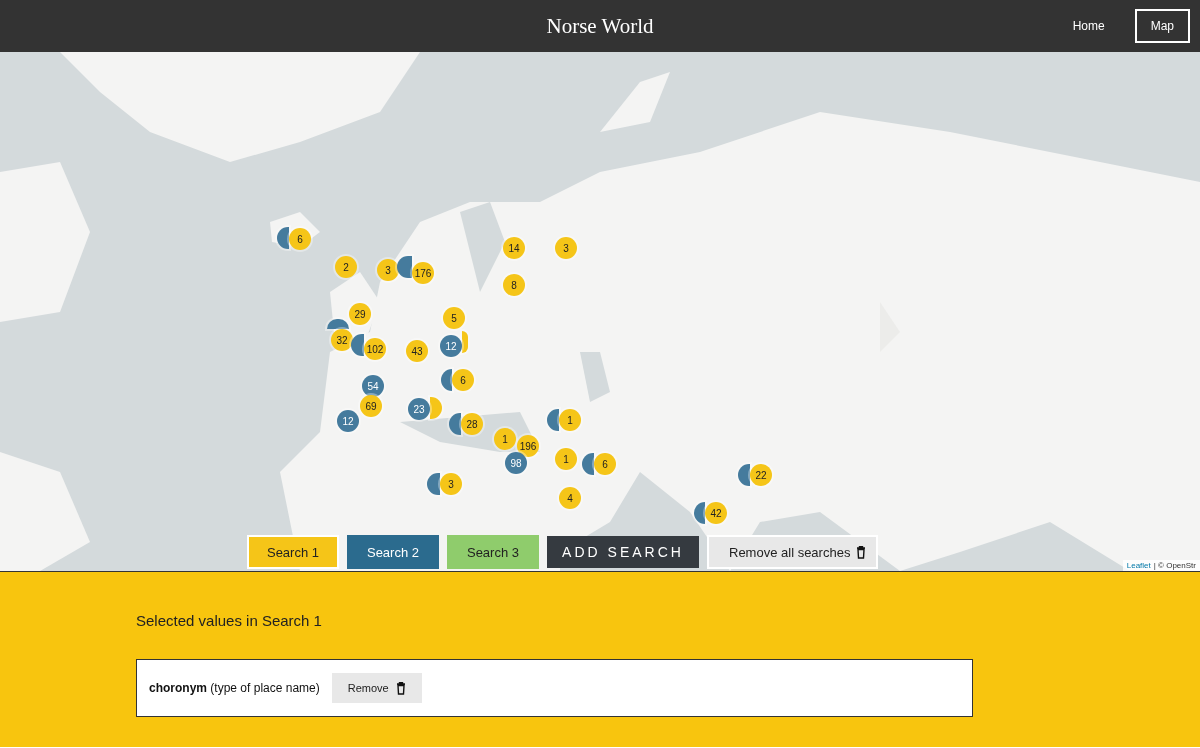 The image size is (1200, 748). I want to click on search-tab: Search 2, so click(393, 552).